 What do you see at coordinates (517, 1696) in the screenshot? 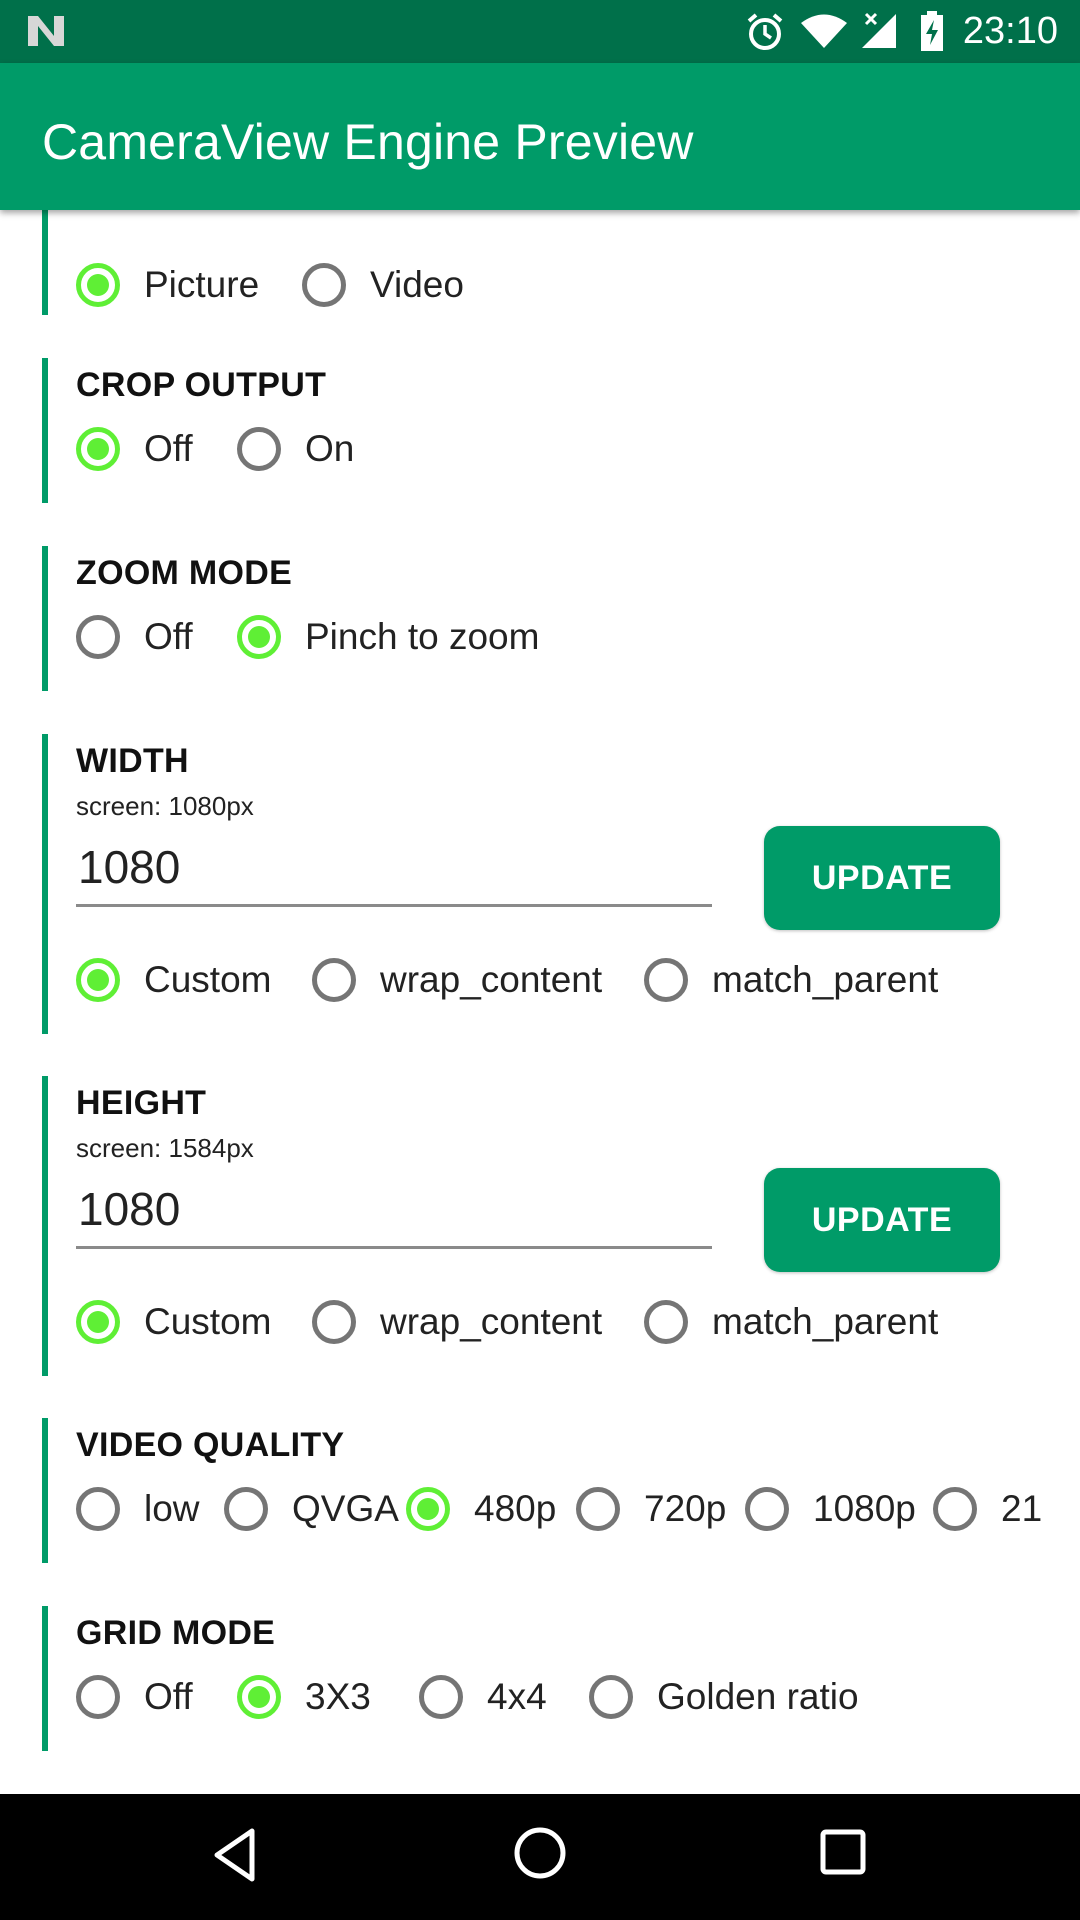
I see `radio-label: 4x4` at bounding box center [517, 1696].